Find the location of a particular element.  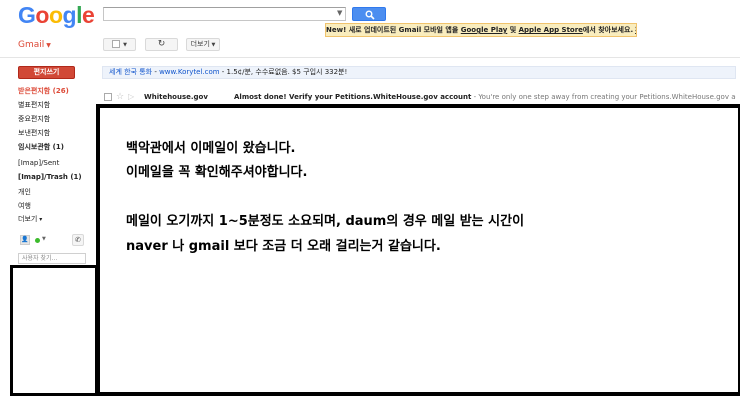

app-store-link: Apple App Store is located at coordinates (551, 30).